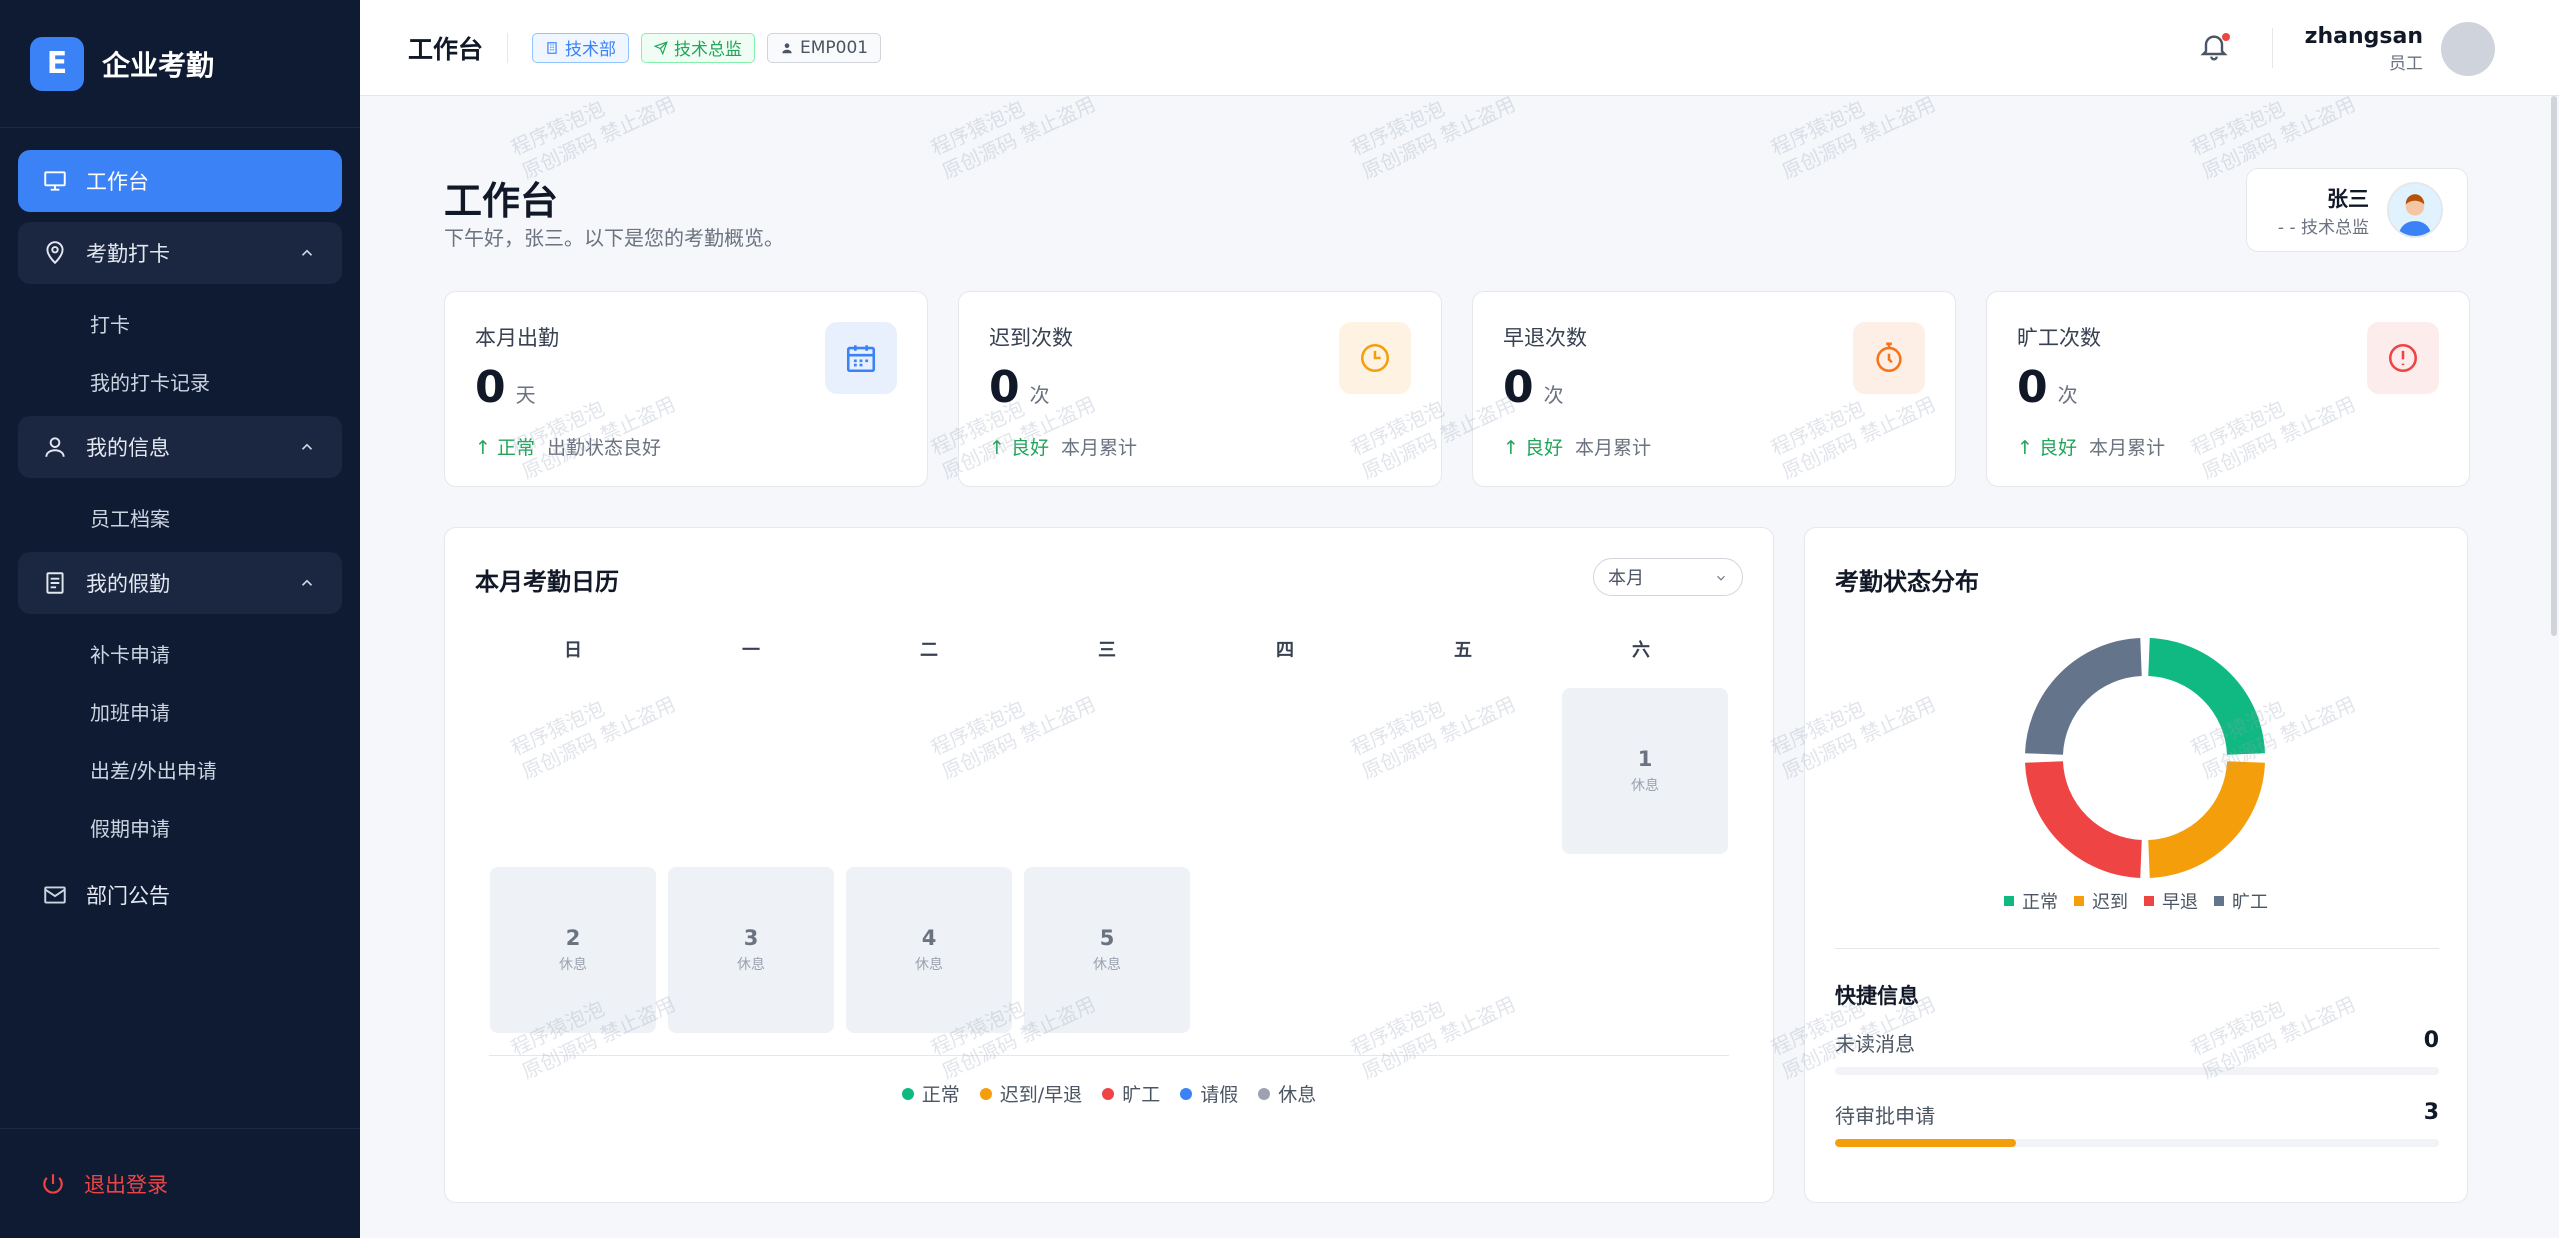 This screenshot has width=2559, height=1238. Describe the element at coordinates (1459, 48) in the screenshot. I see `top-header: 工作台 技术部 技术总监 EMP001 zhangsan 员工` at that location.